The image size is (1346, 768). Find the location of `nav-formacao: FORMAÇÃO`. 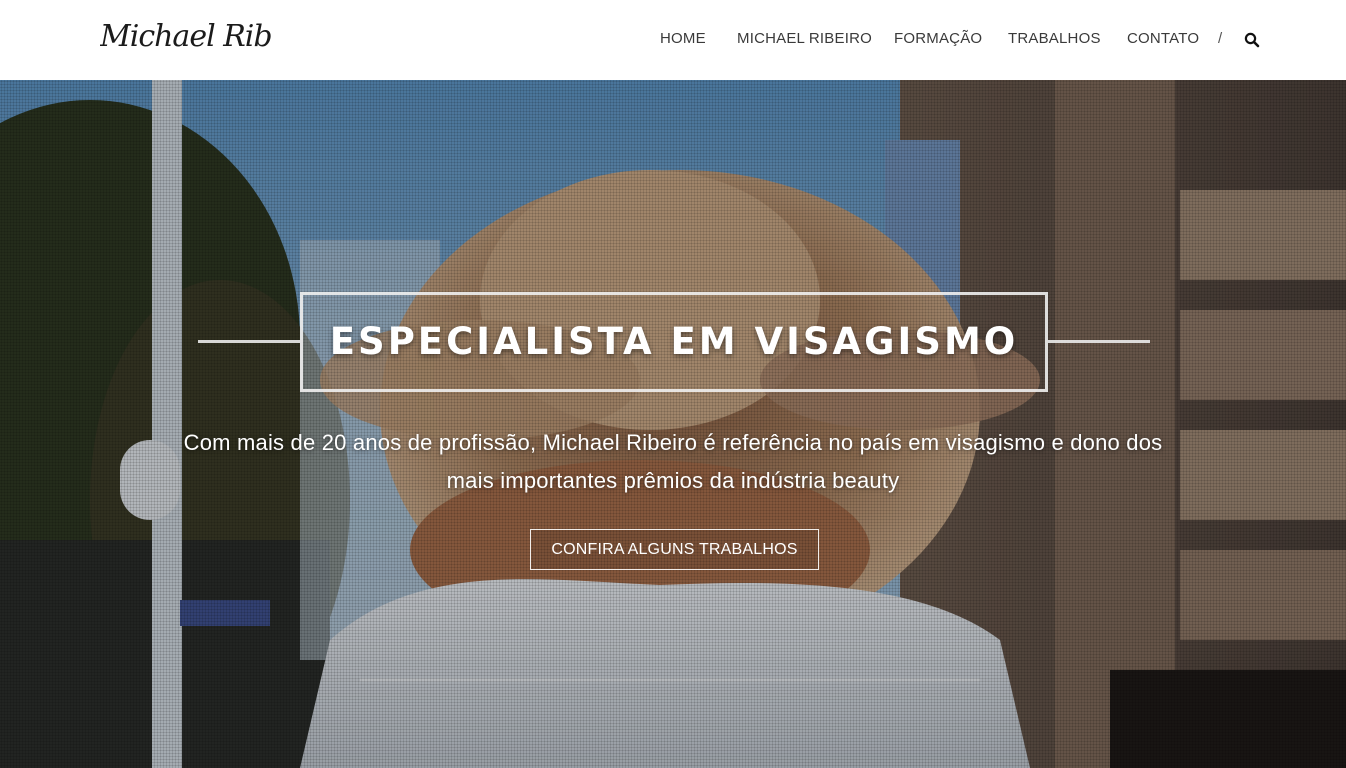

nav-formacao: FORMAÇÃO is located at coordinates (938, 39).